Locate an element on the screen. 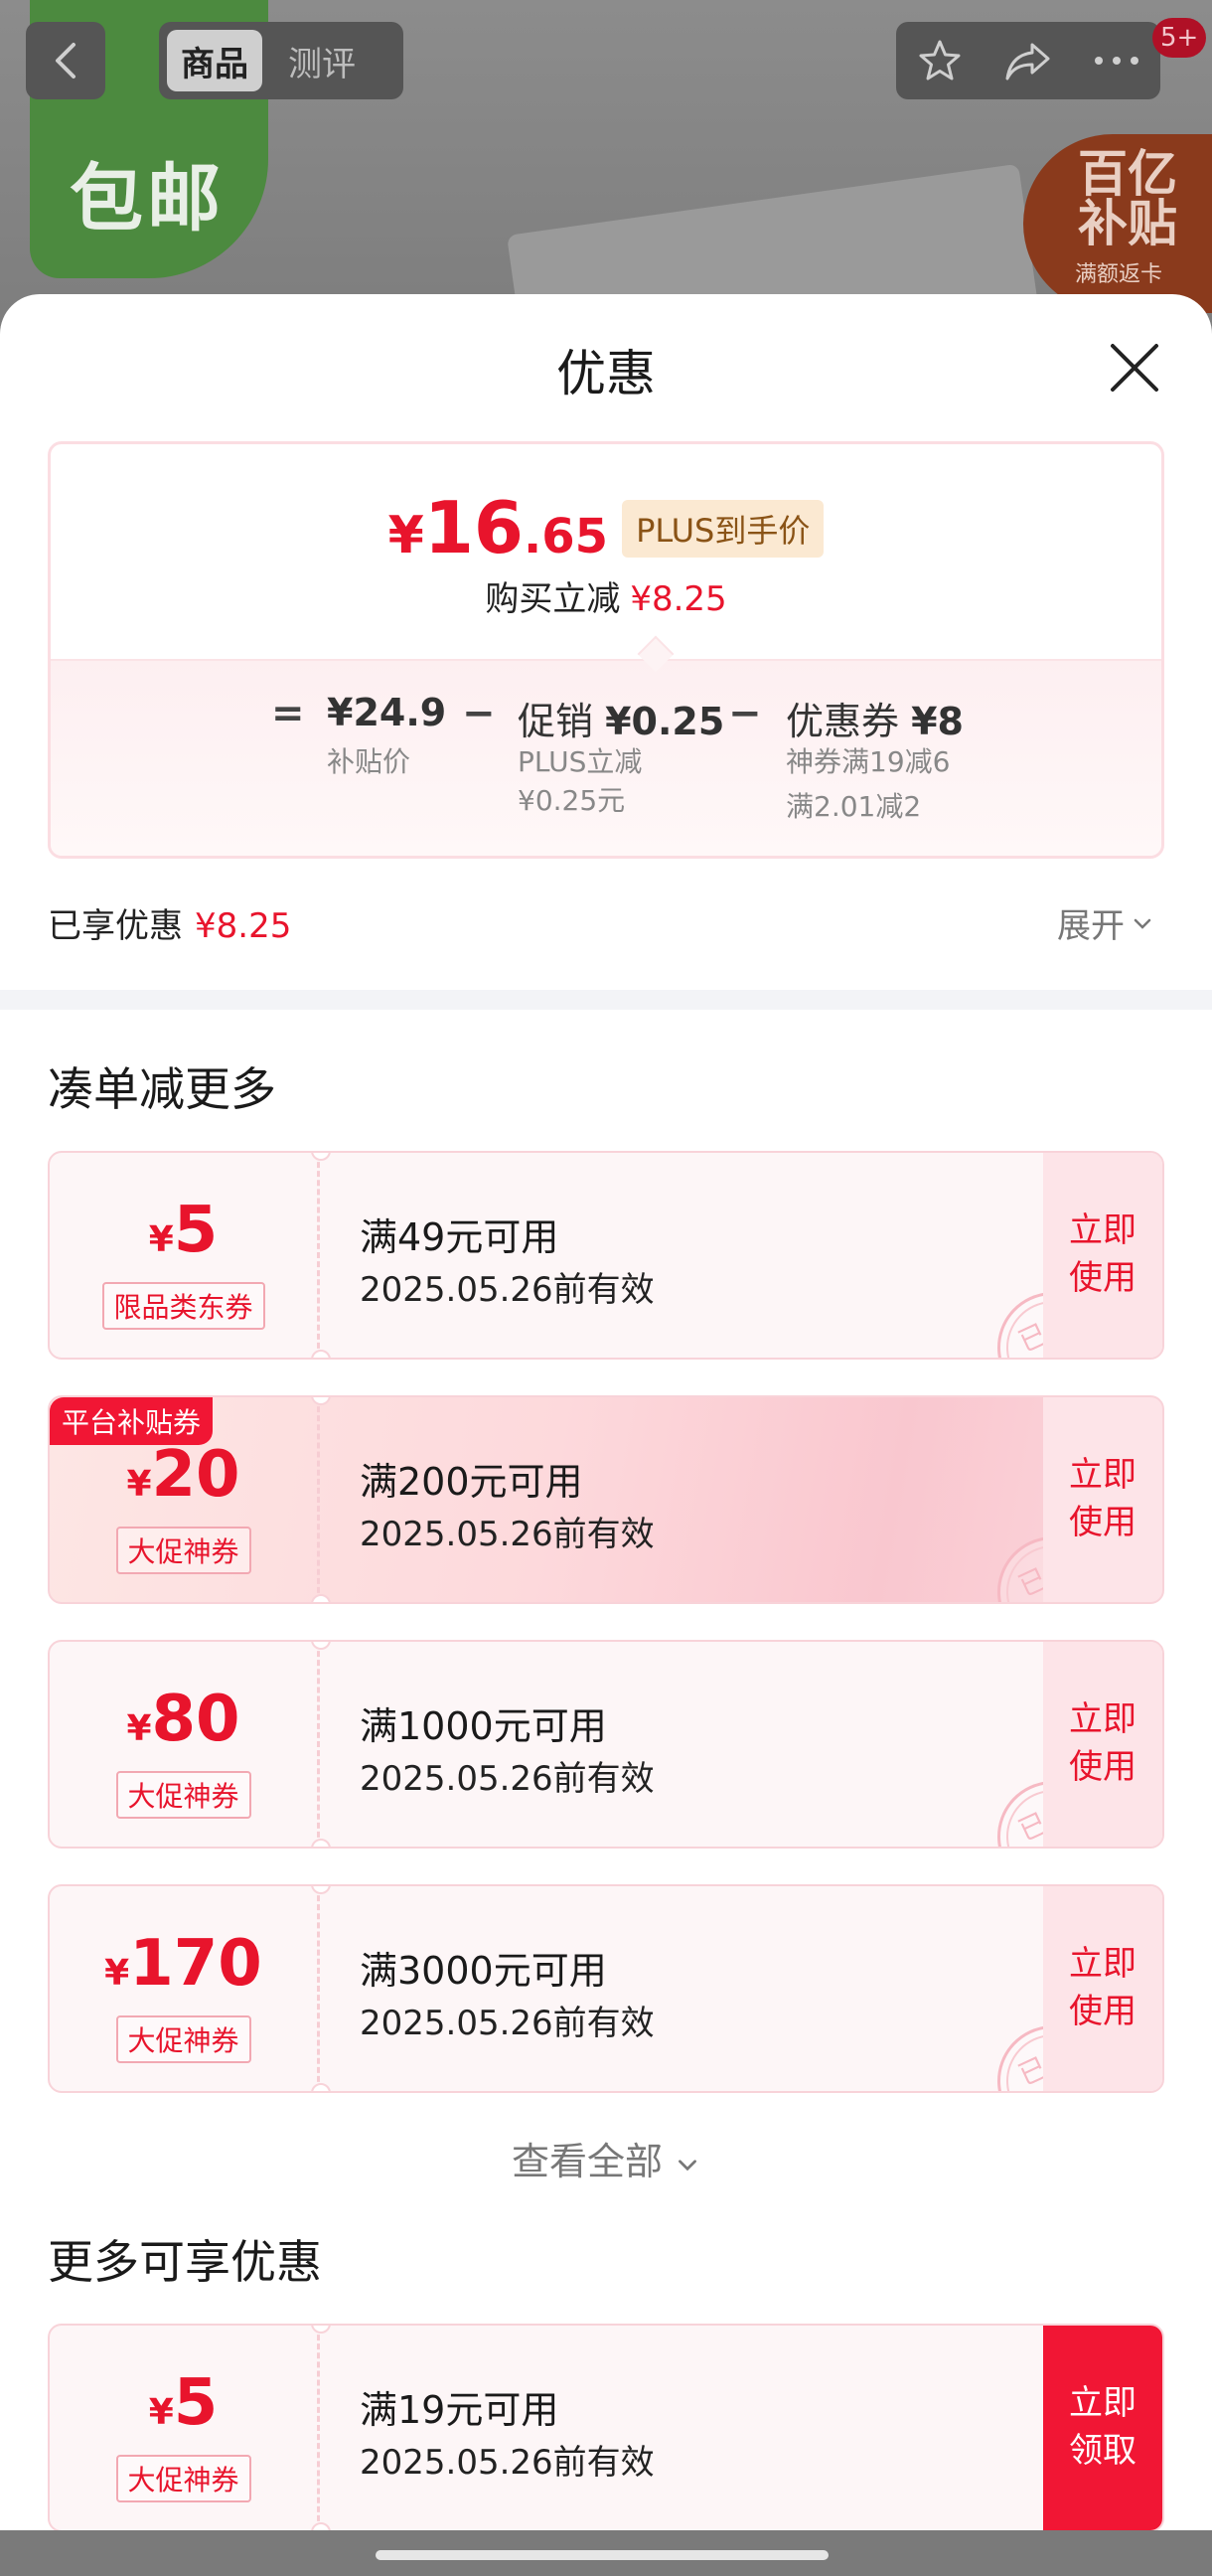  promo-banner-text: 包邮 is located at coordinates (147, 199).